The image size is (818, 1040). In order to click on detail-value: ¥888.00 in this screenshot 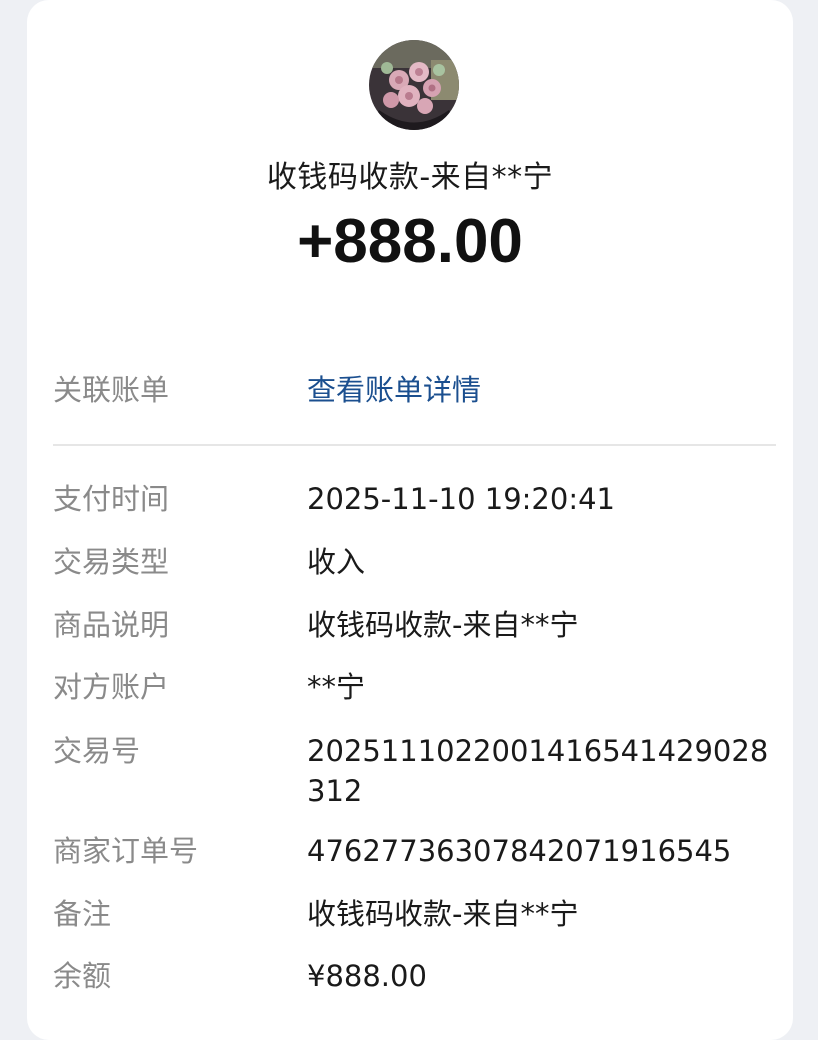, I will do `click(367, 976)`.